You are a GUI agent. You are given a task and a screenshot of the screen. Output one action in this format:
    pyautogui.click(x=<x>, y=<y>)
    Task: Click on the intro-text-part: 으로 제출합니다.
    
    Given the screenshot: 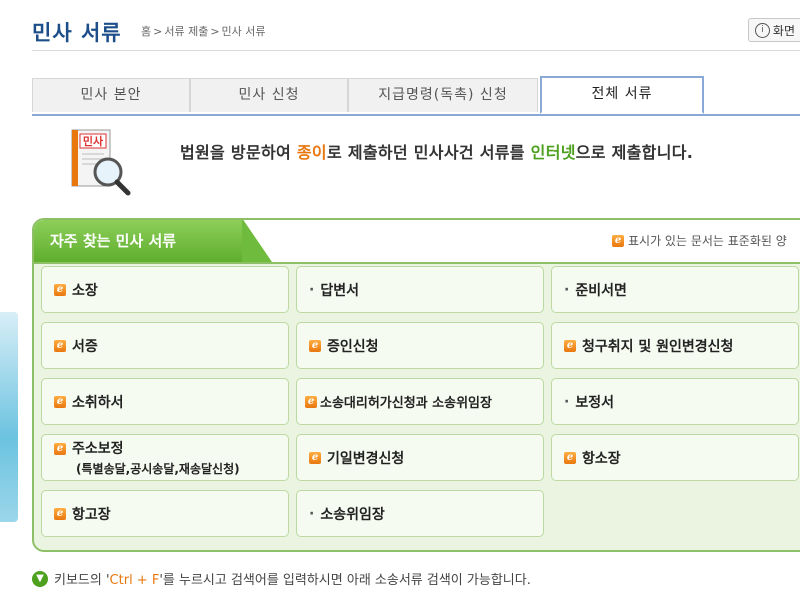 What is the action you would take?
    pyautogui.click(x=634, y=152)
    